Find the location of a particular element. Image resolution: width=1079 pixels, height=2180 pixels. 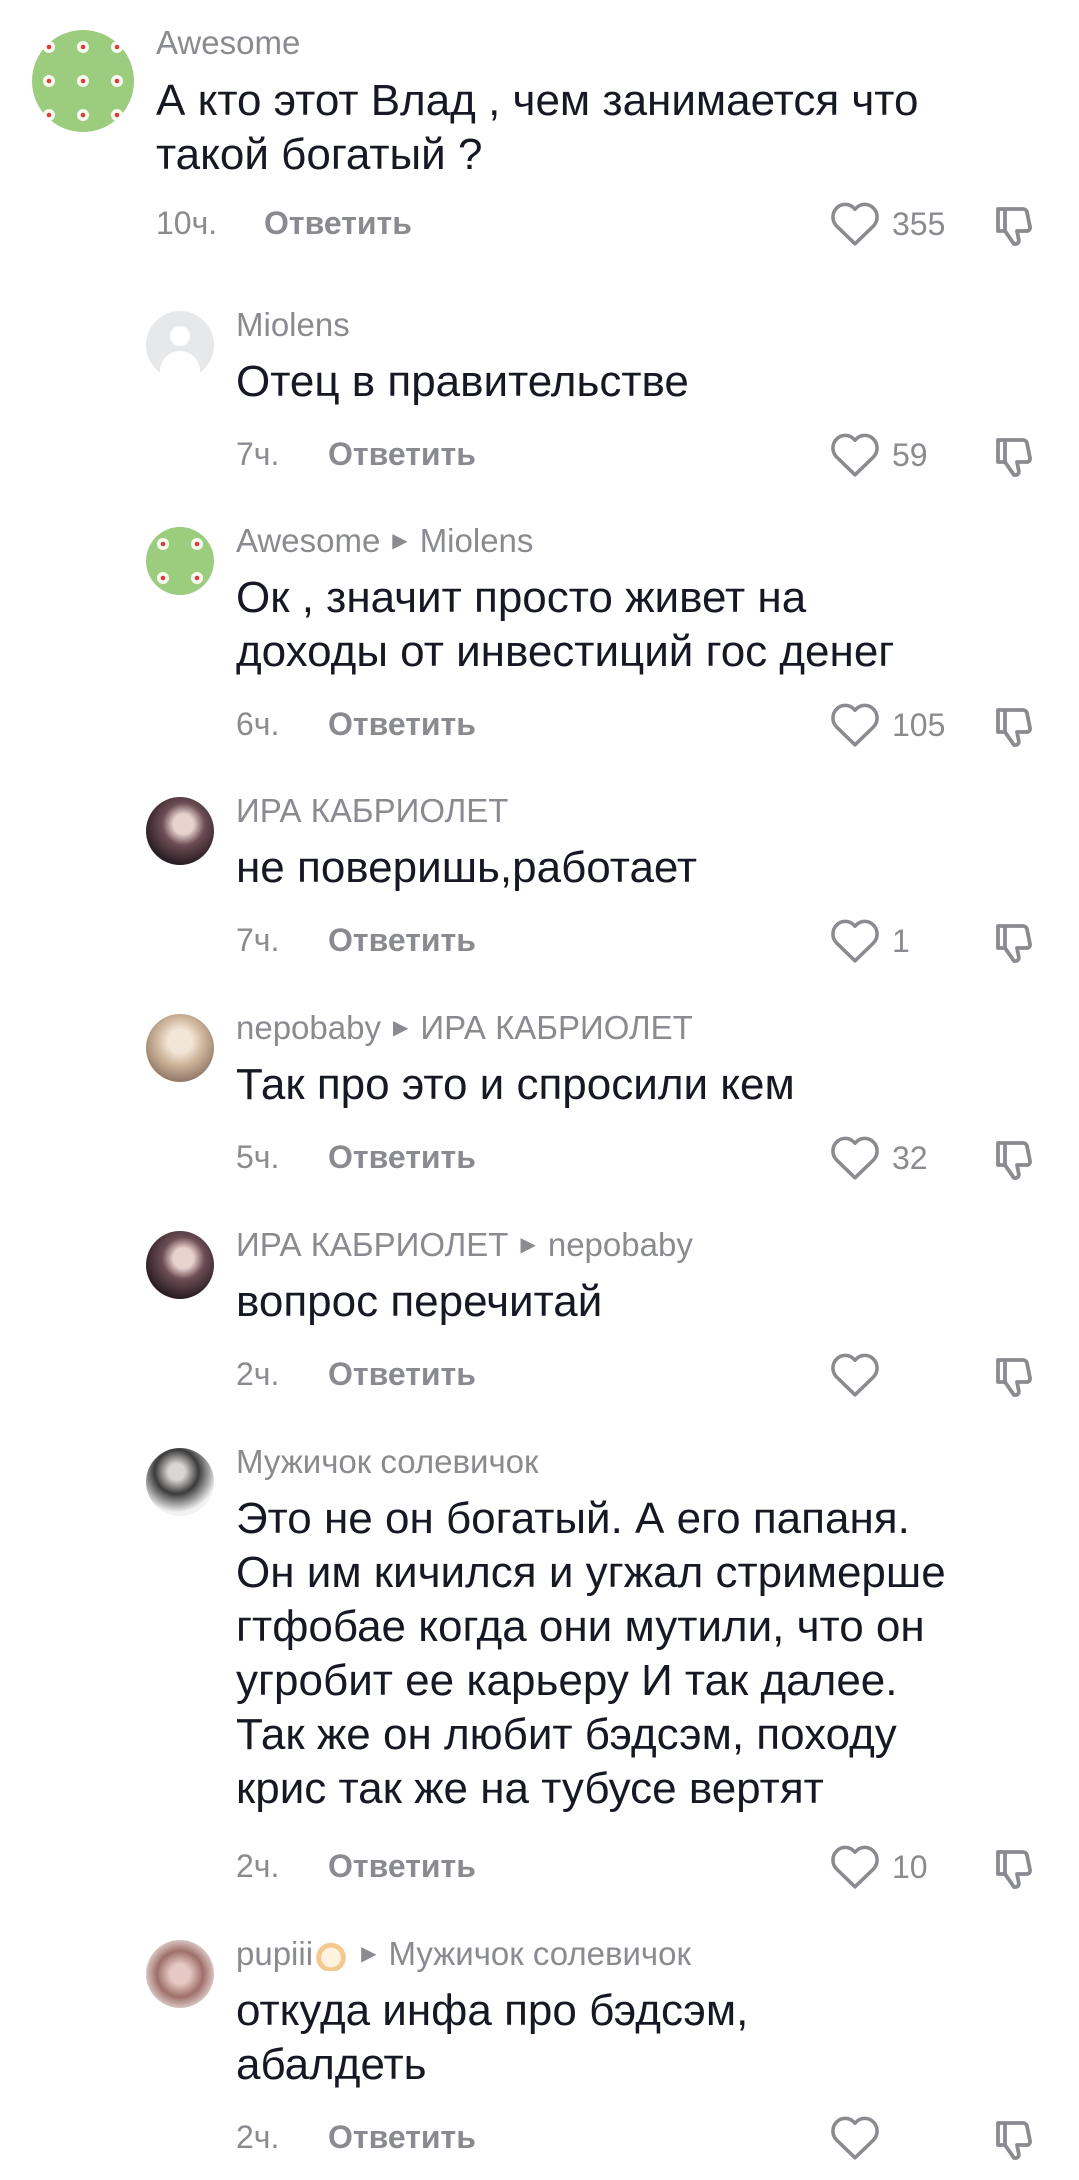

reply-to-username: nepobaby is located at coordinates (620, 1244).